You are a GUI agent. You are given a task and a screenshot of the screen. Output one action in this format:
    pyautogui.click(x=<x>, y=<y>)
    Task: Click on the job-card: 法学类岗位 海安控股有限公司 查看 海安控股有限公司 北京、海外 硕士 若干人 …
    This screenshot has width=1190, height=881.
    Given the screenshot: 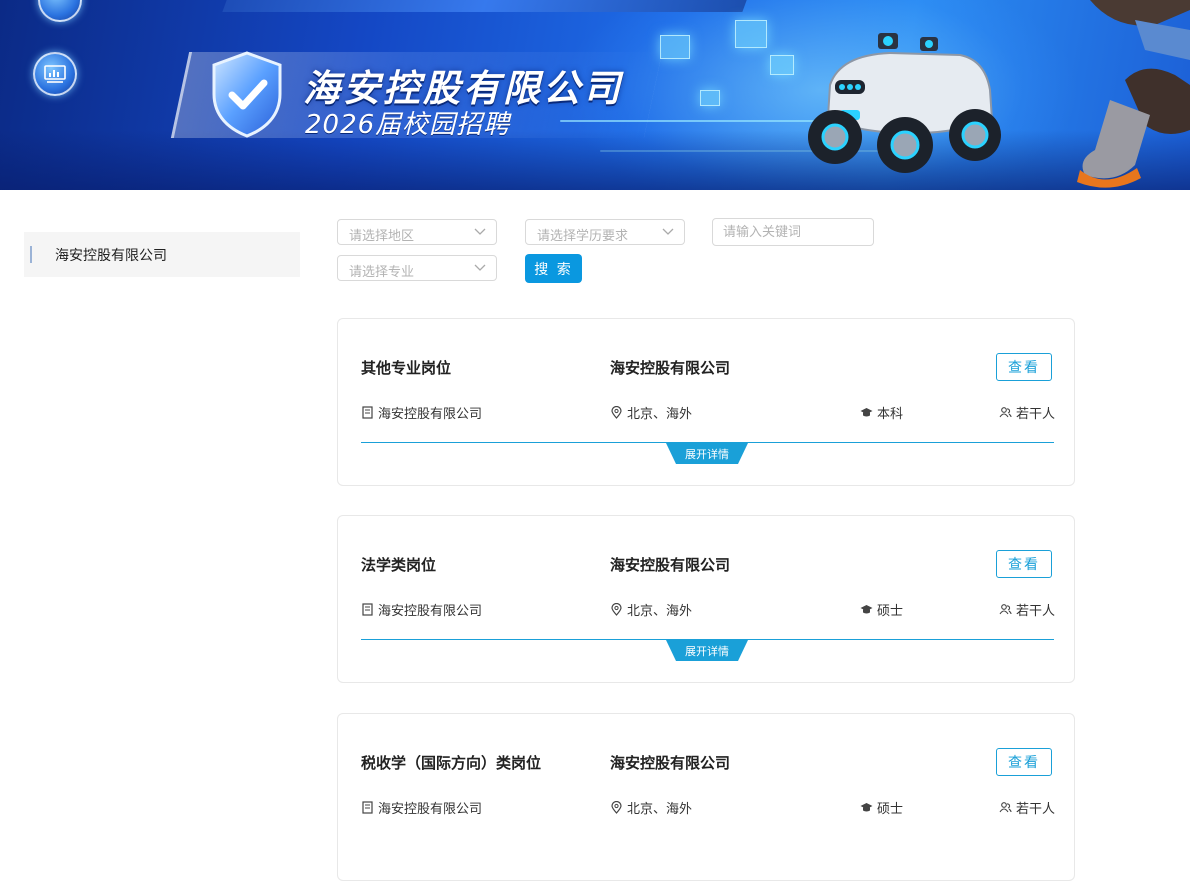 What is the action you would take?
    pyautogui.click(x=706, y=599)
    